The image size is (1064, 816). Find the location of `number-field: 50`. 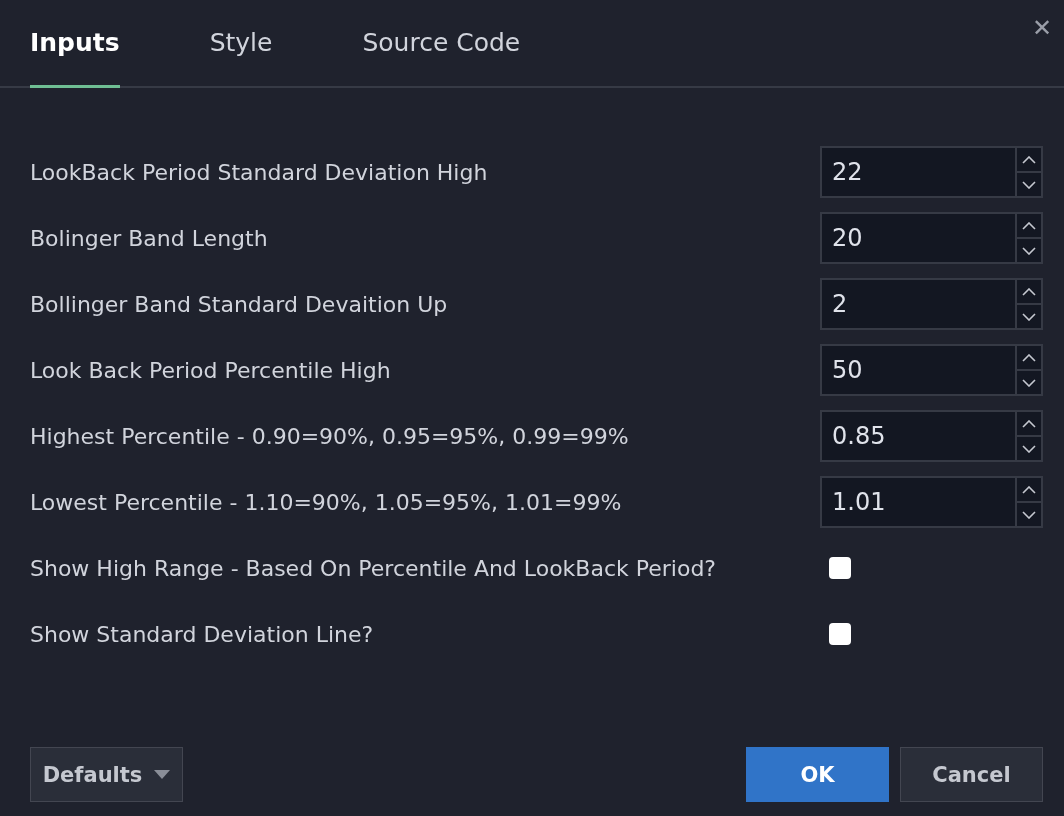

number-field: 50 is located at coordinates (917, 370).